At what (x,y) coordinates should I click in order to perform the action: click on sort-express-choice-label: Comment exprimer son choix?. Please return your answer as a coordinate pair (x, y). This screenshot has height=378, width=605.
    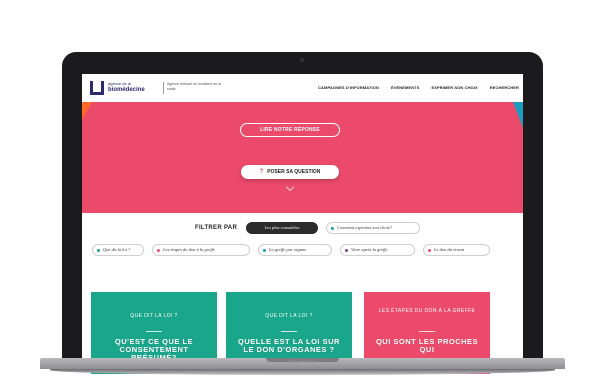
    Looking at the image, I should click on (365, 227).